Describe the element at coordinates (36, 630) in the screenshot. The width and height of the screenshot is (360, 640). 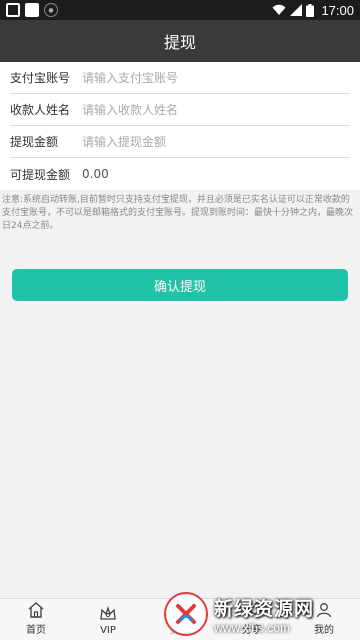
I see `tab-home-label: 首页` at that location.